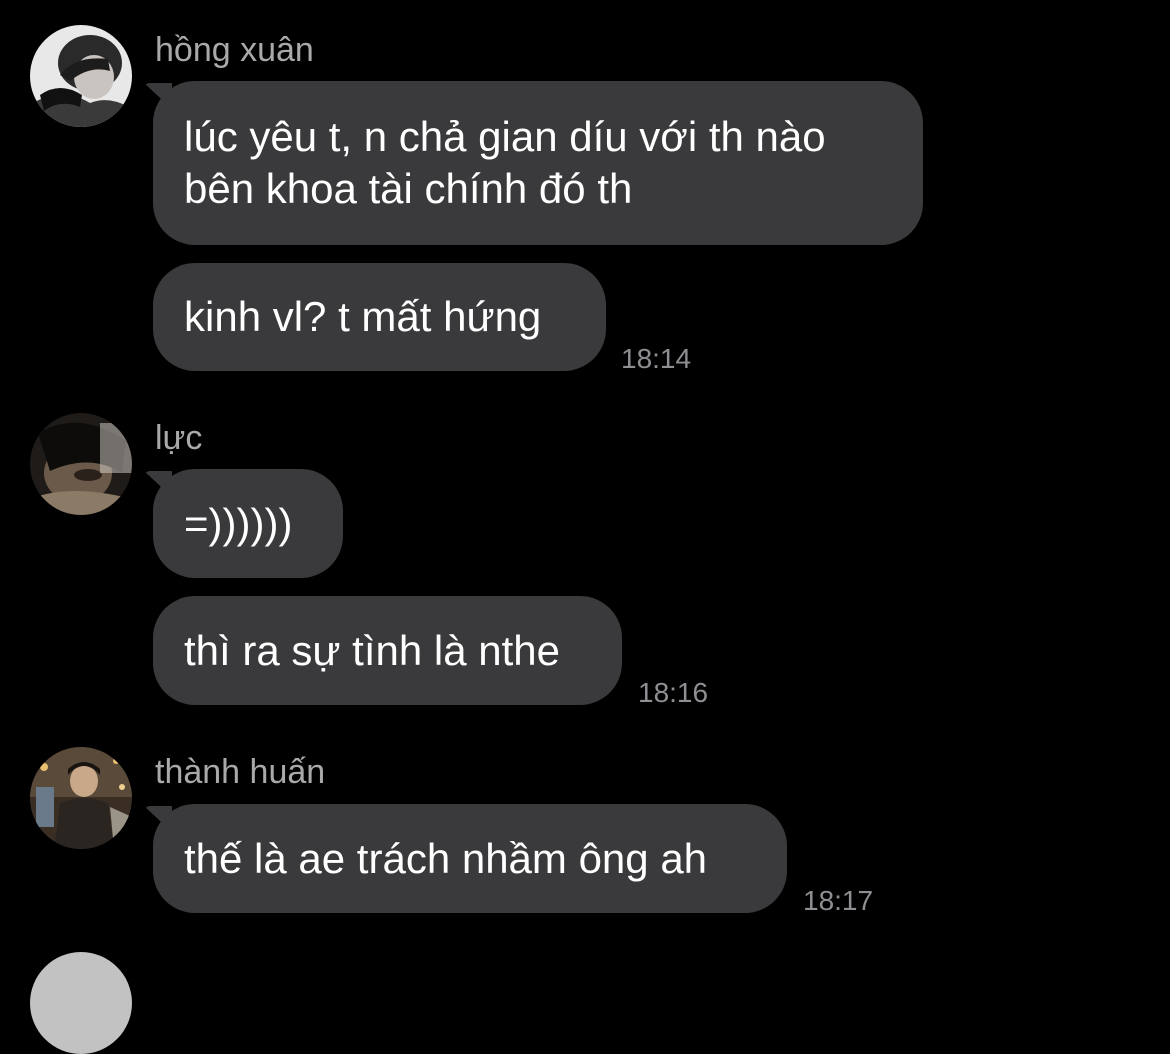  What do you see at coordinates (372, 650) in the screenshot?
I see `message-text-line: thì ra sự tình là nthe` at bounding box center [372, 650].